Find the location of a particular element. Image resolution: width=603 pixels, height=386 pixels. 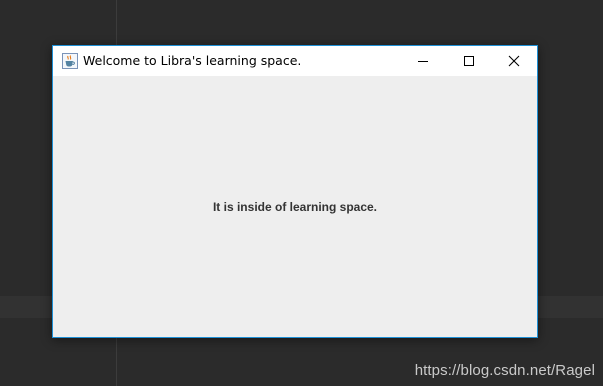

content-label: It is inside of learning space. is located at coordinates (295, 207).